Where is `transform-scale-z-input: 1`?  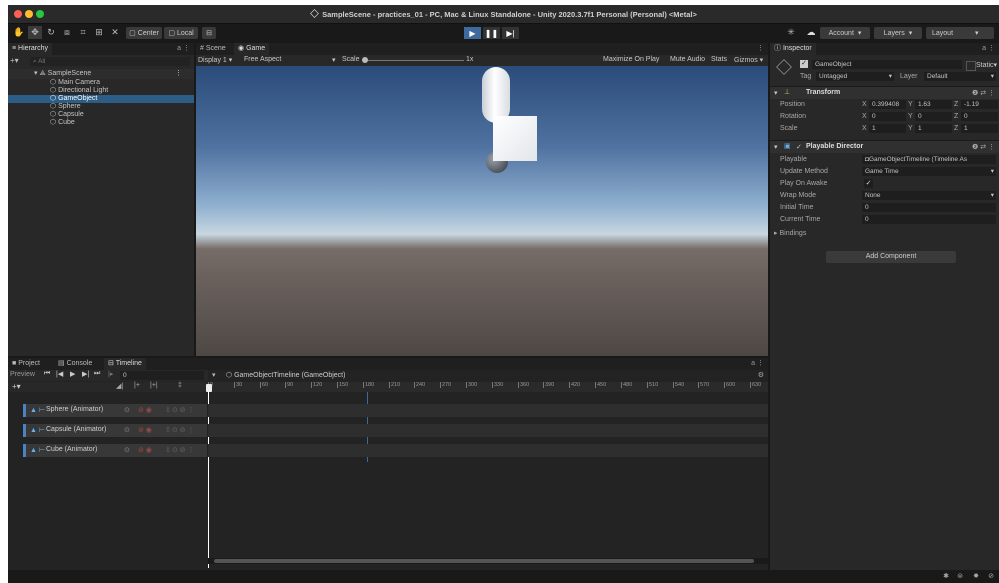
transform-scale-z-input: 1 is located at coordinates (979, 128).